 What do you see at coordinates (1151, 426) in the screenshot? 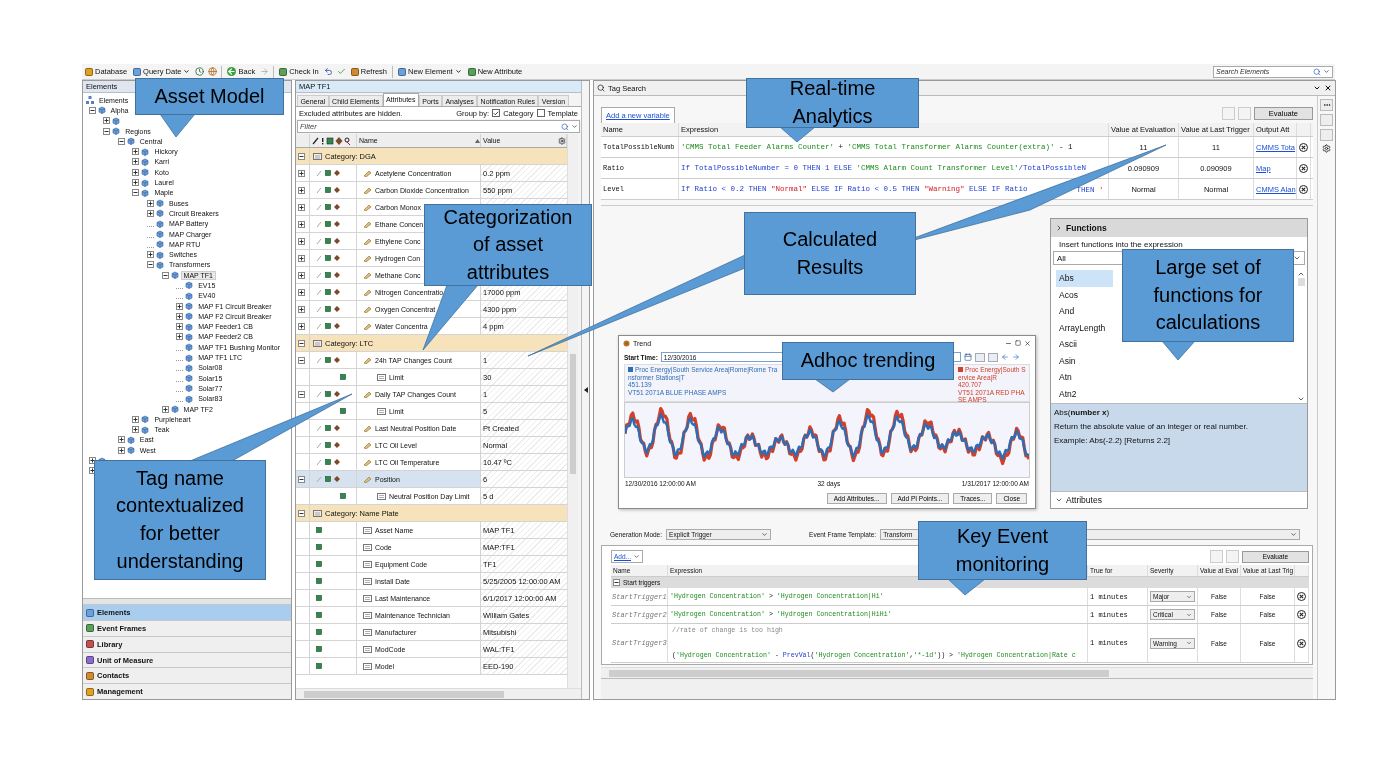
I see `function-description: Return the absolute value of an integer or real number.` at bounding box center [1151, 426].